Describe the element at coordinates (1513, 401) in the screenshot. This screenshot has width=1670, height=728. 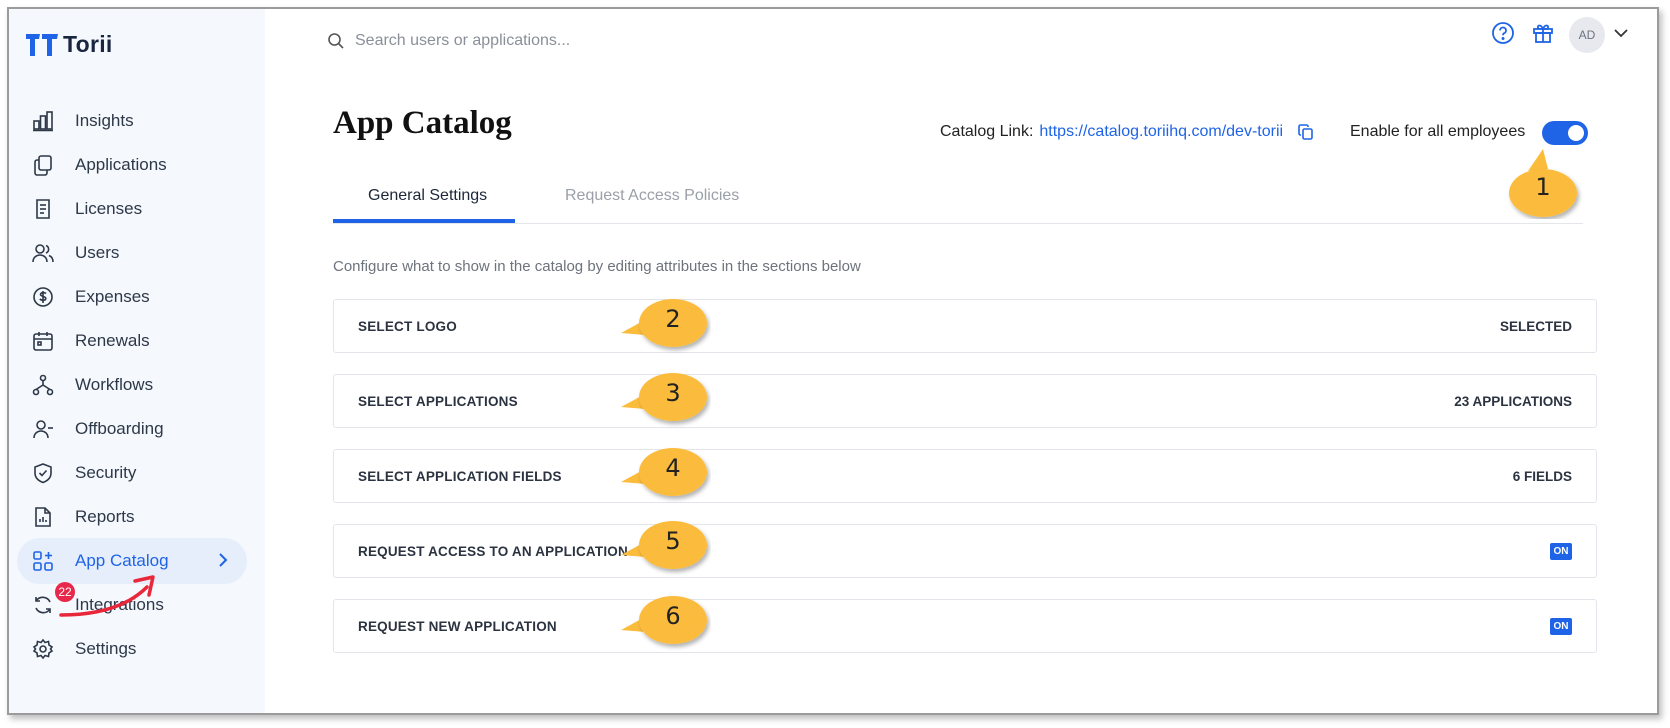
I see `section-value: 23 APPLICATIONS` at that location.